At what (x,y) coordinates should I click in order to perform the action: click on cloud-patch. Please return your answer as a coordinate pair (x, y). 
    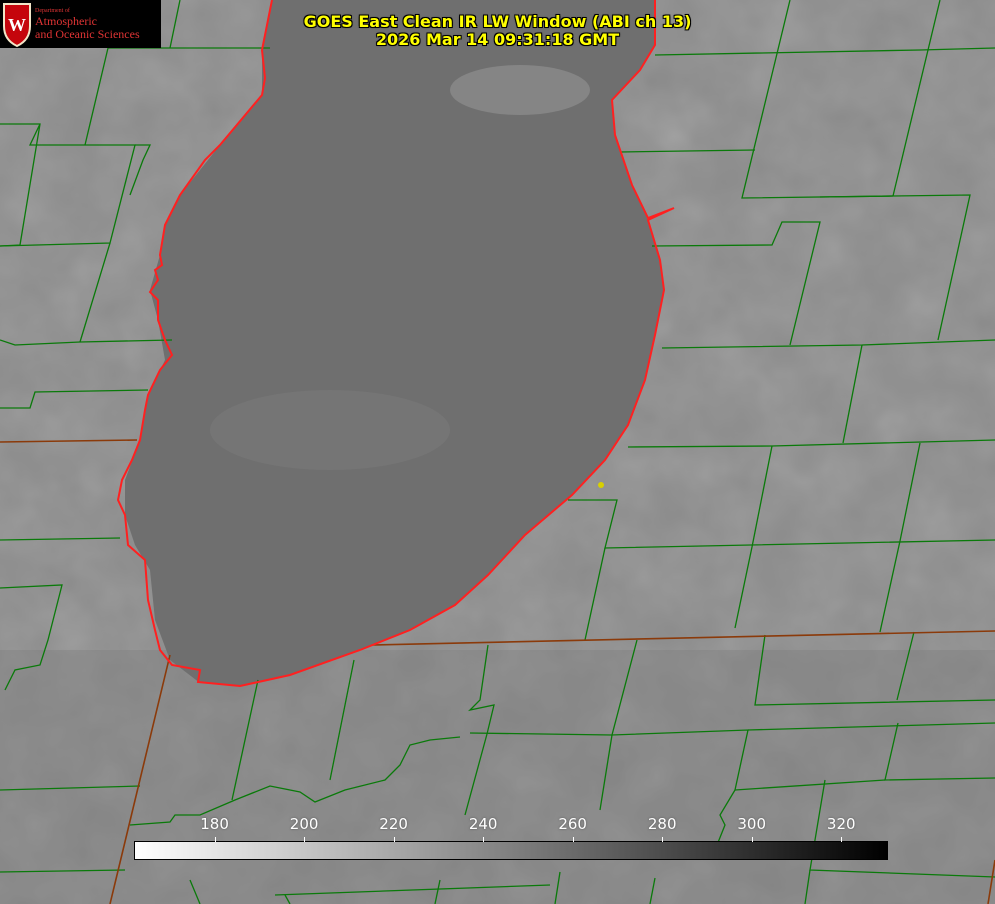
    Looking at the image, I should click on (520, 90).